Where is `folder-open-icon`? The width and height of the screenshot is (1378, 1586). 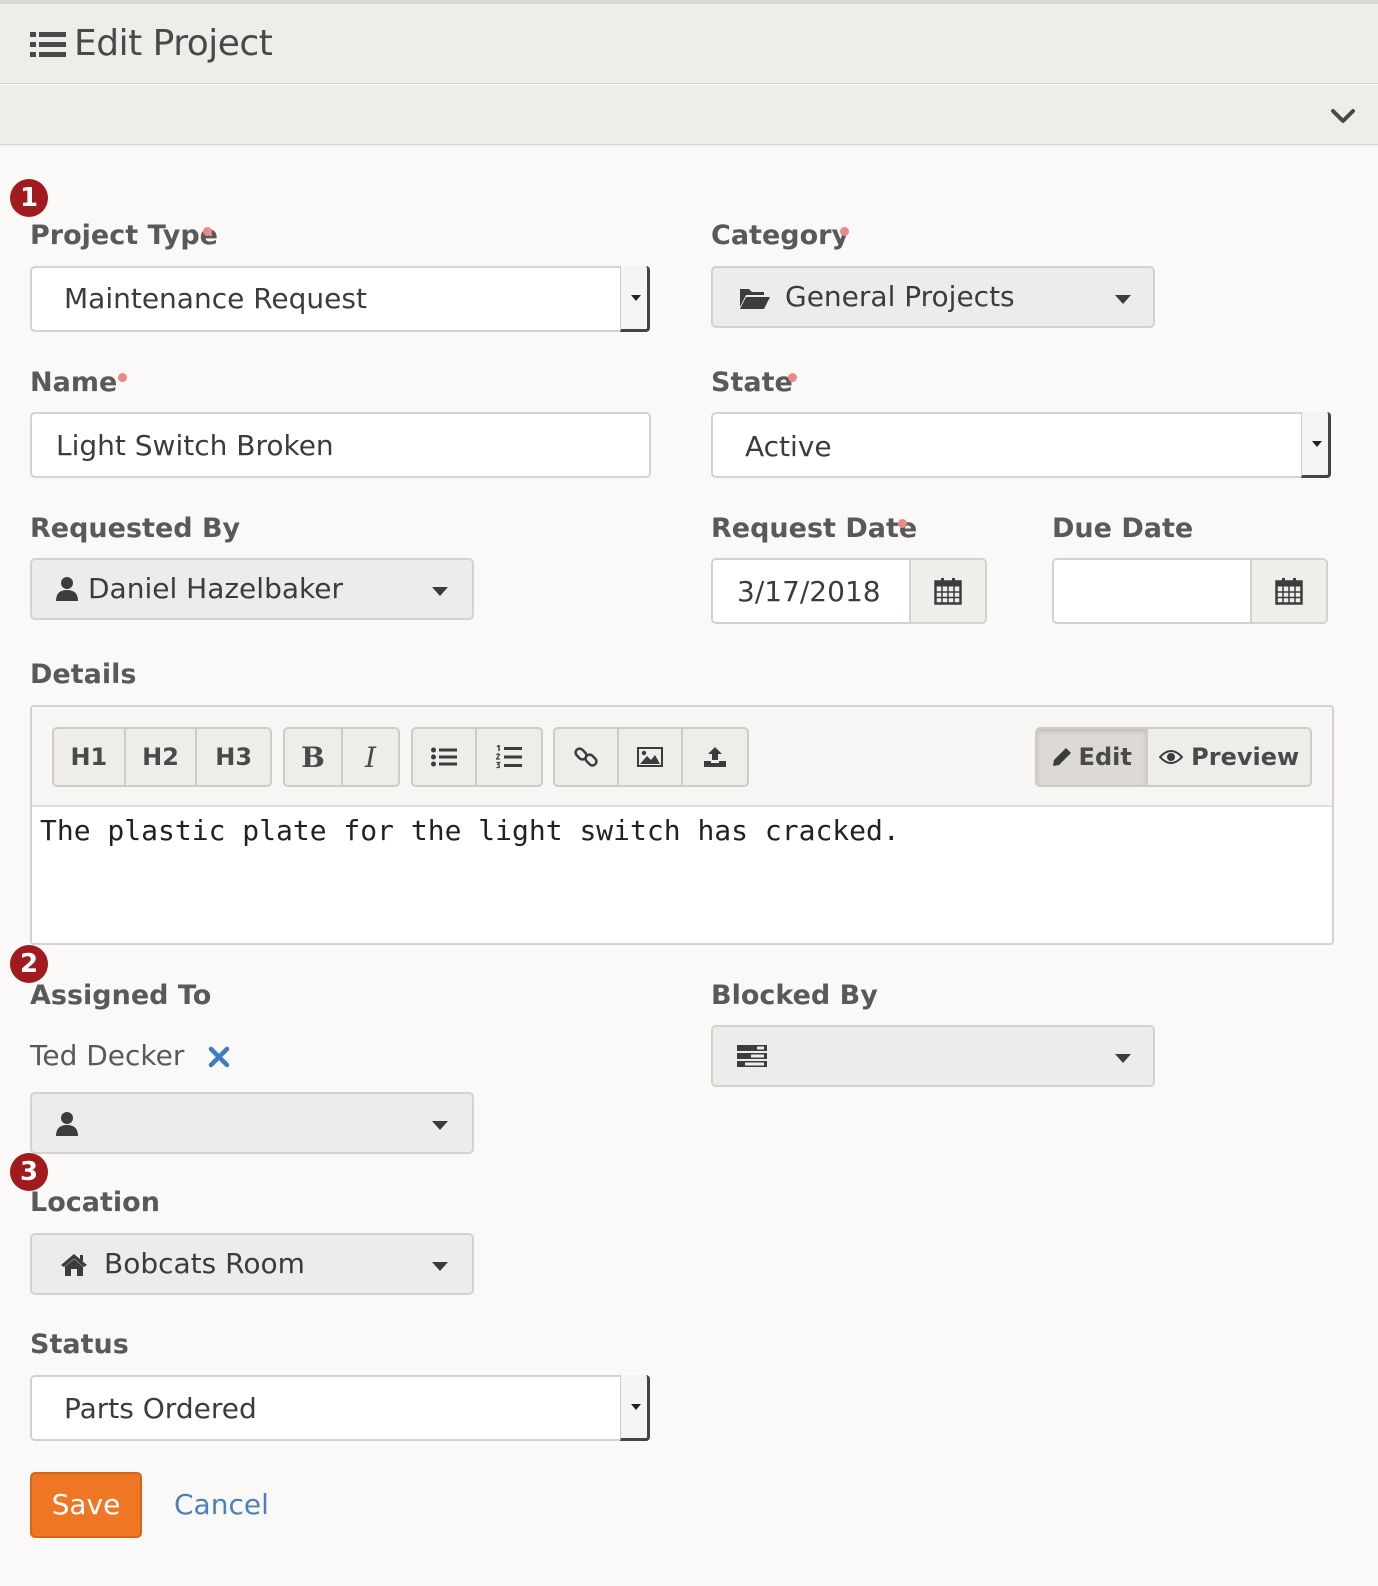 folder-open-icon is located at coordinates (755, 298).